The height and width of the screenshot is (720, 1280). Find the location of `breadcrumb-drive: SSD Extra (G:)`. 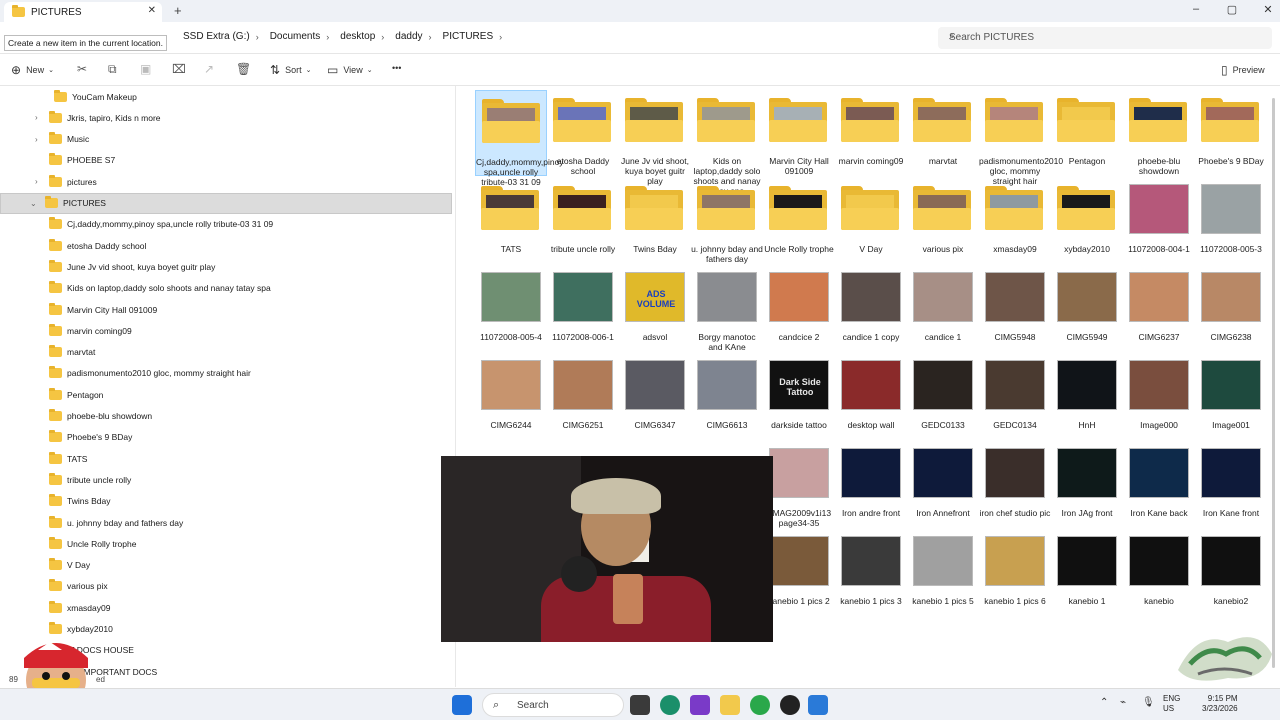

breadcrumb-drive: SSD Extra (G:) is located at coordinates (216, 36).